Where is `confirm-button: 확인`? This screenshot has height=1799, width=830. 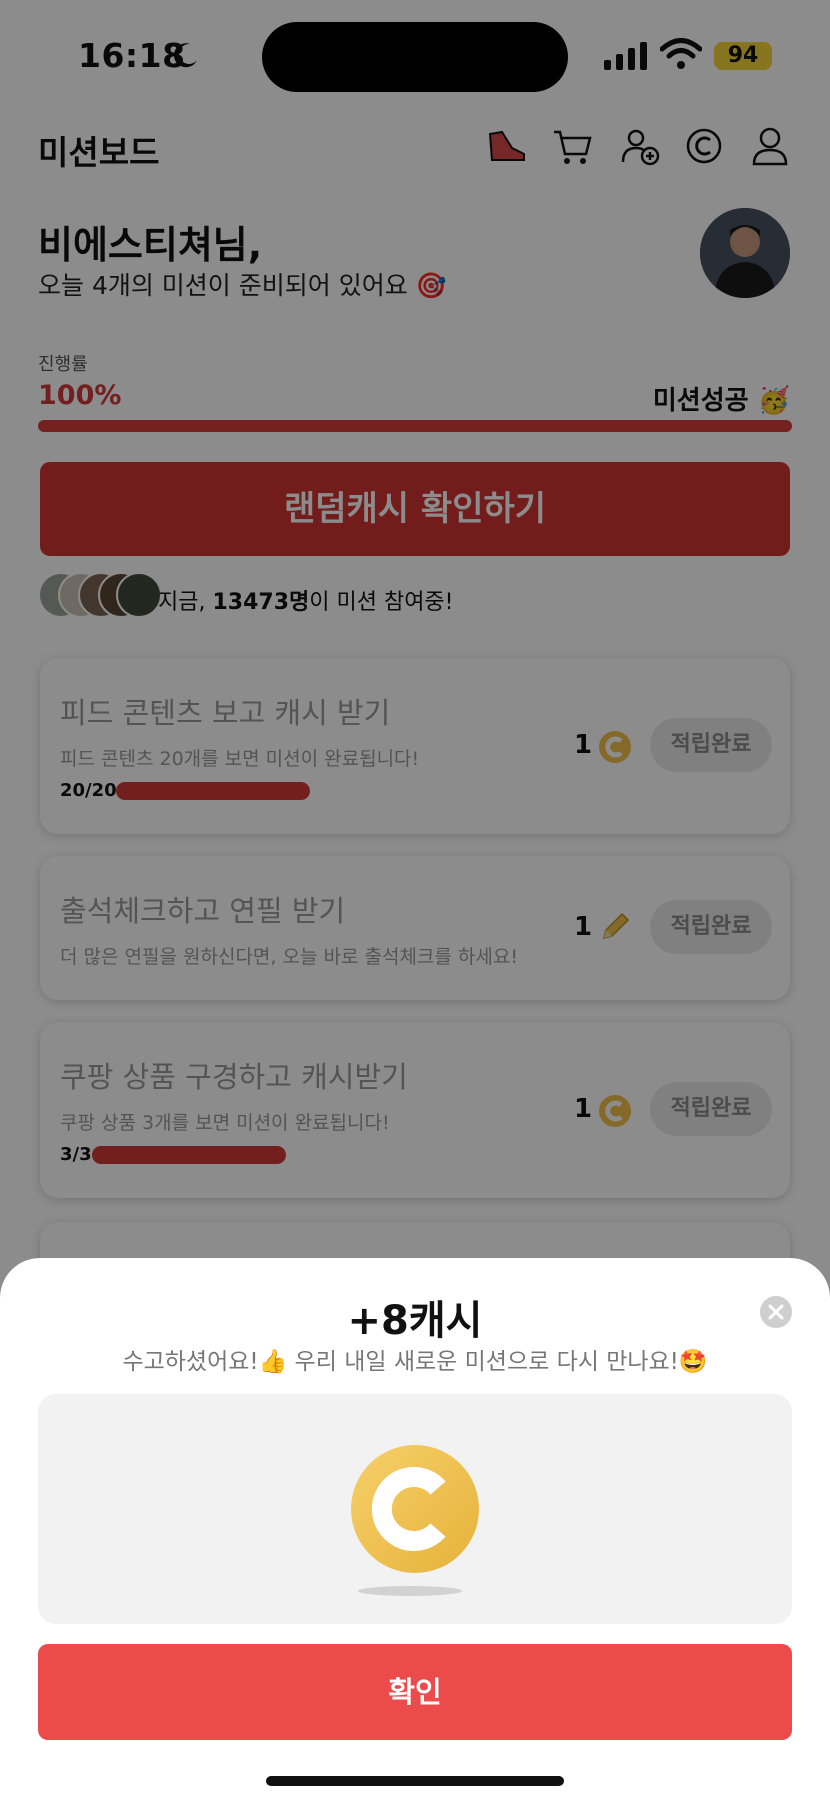
confirm-button: 확인 is located at coordinates (415, 1692).